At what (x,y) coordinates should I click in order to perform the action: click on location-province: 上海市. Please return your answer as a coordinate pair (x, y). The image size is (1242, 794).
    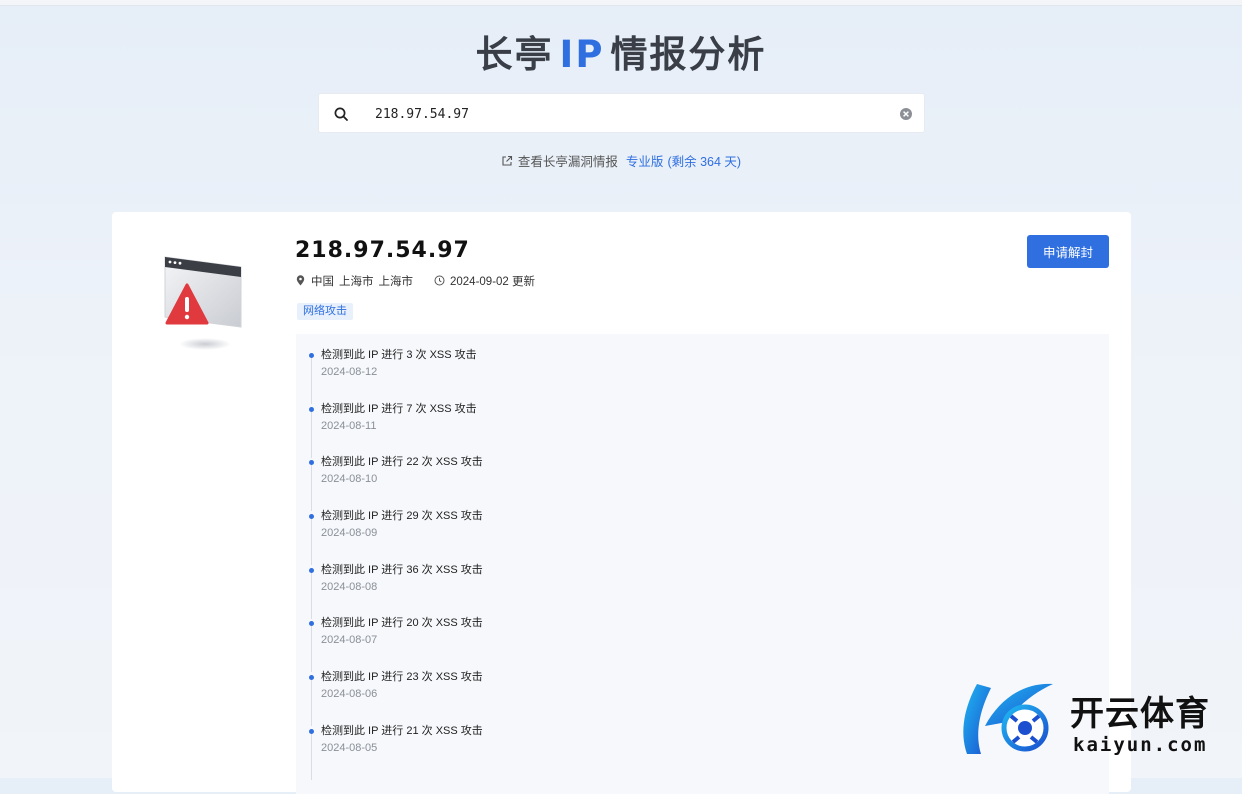
    Looking at the image, I should click on (356, 282).